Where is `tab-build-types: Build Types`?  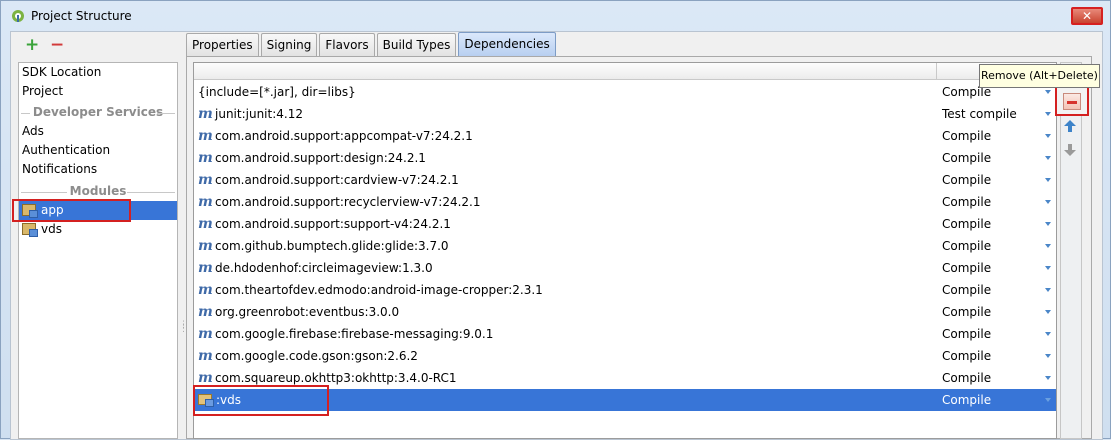
tab-build-types: Build Types is located at coordinates (416, 44).